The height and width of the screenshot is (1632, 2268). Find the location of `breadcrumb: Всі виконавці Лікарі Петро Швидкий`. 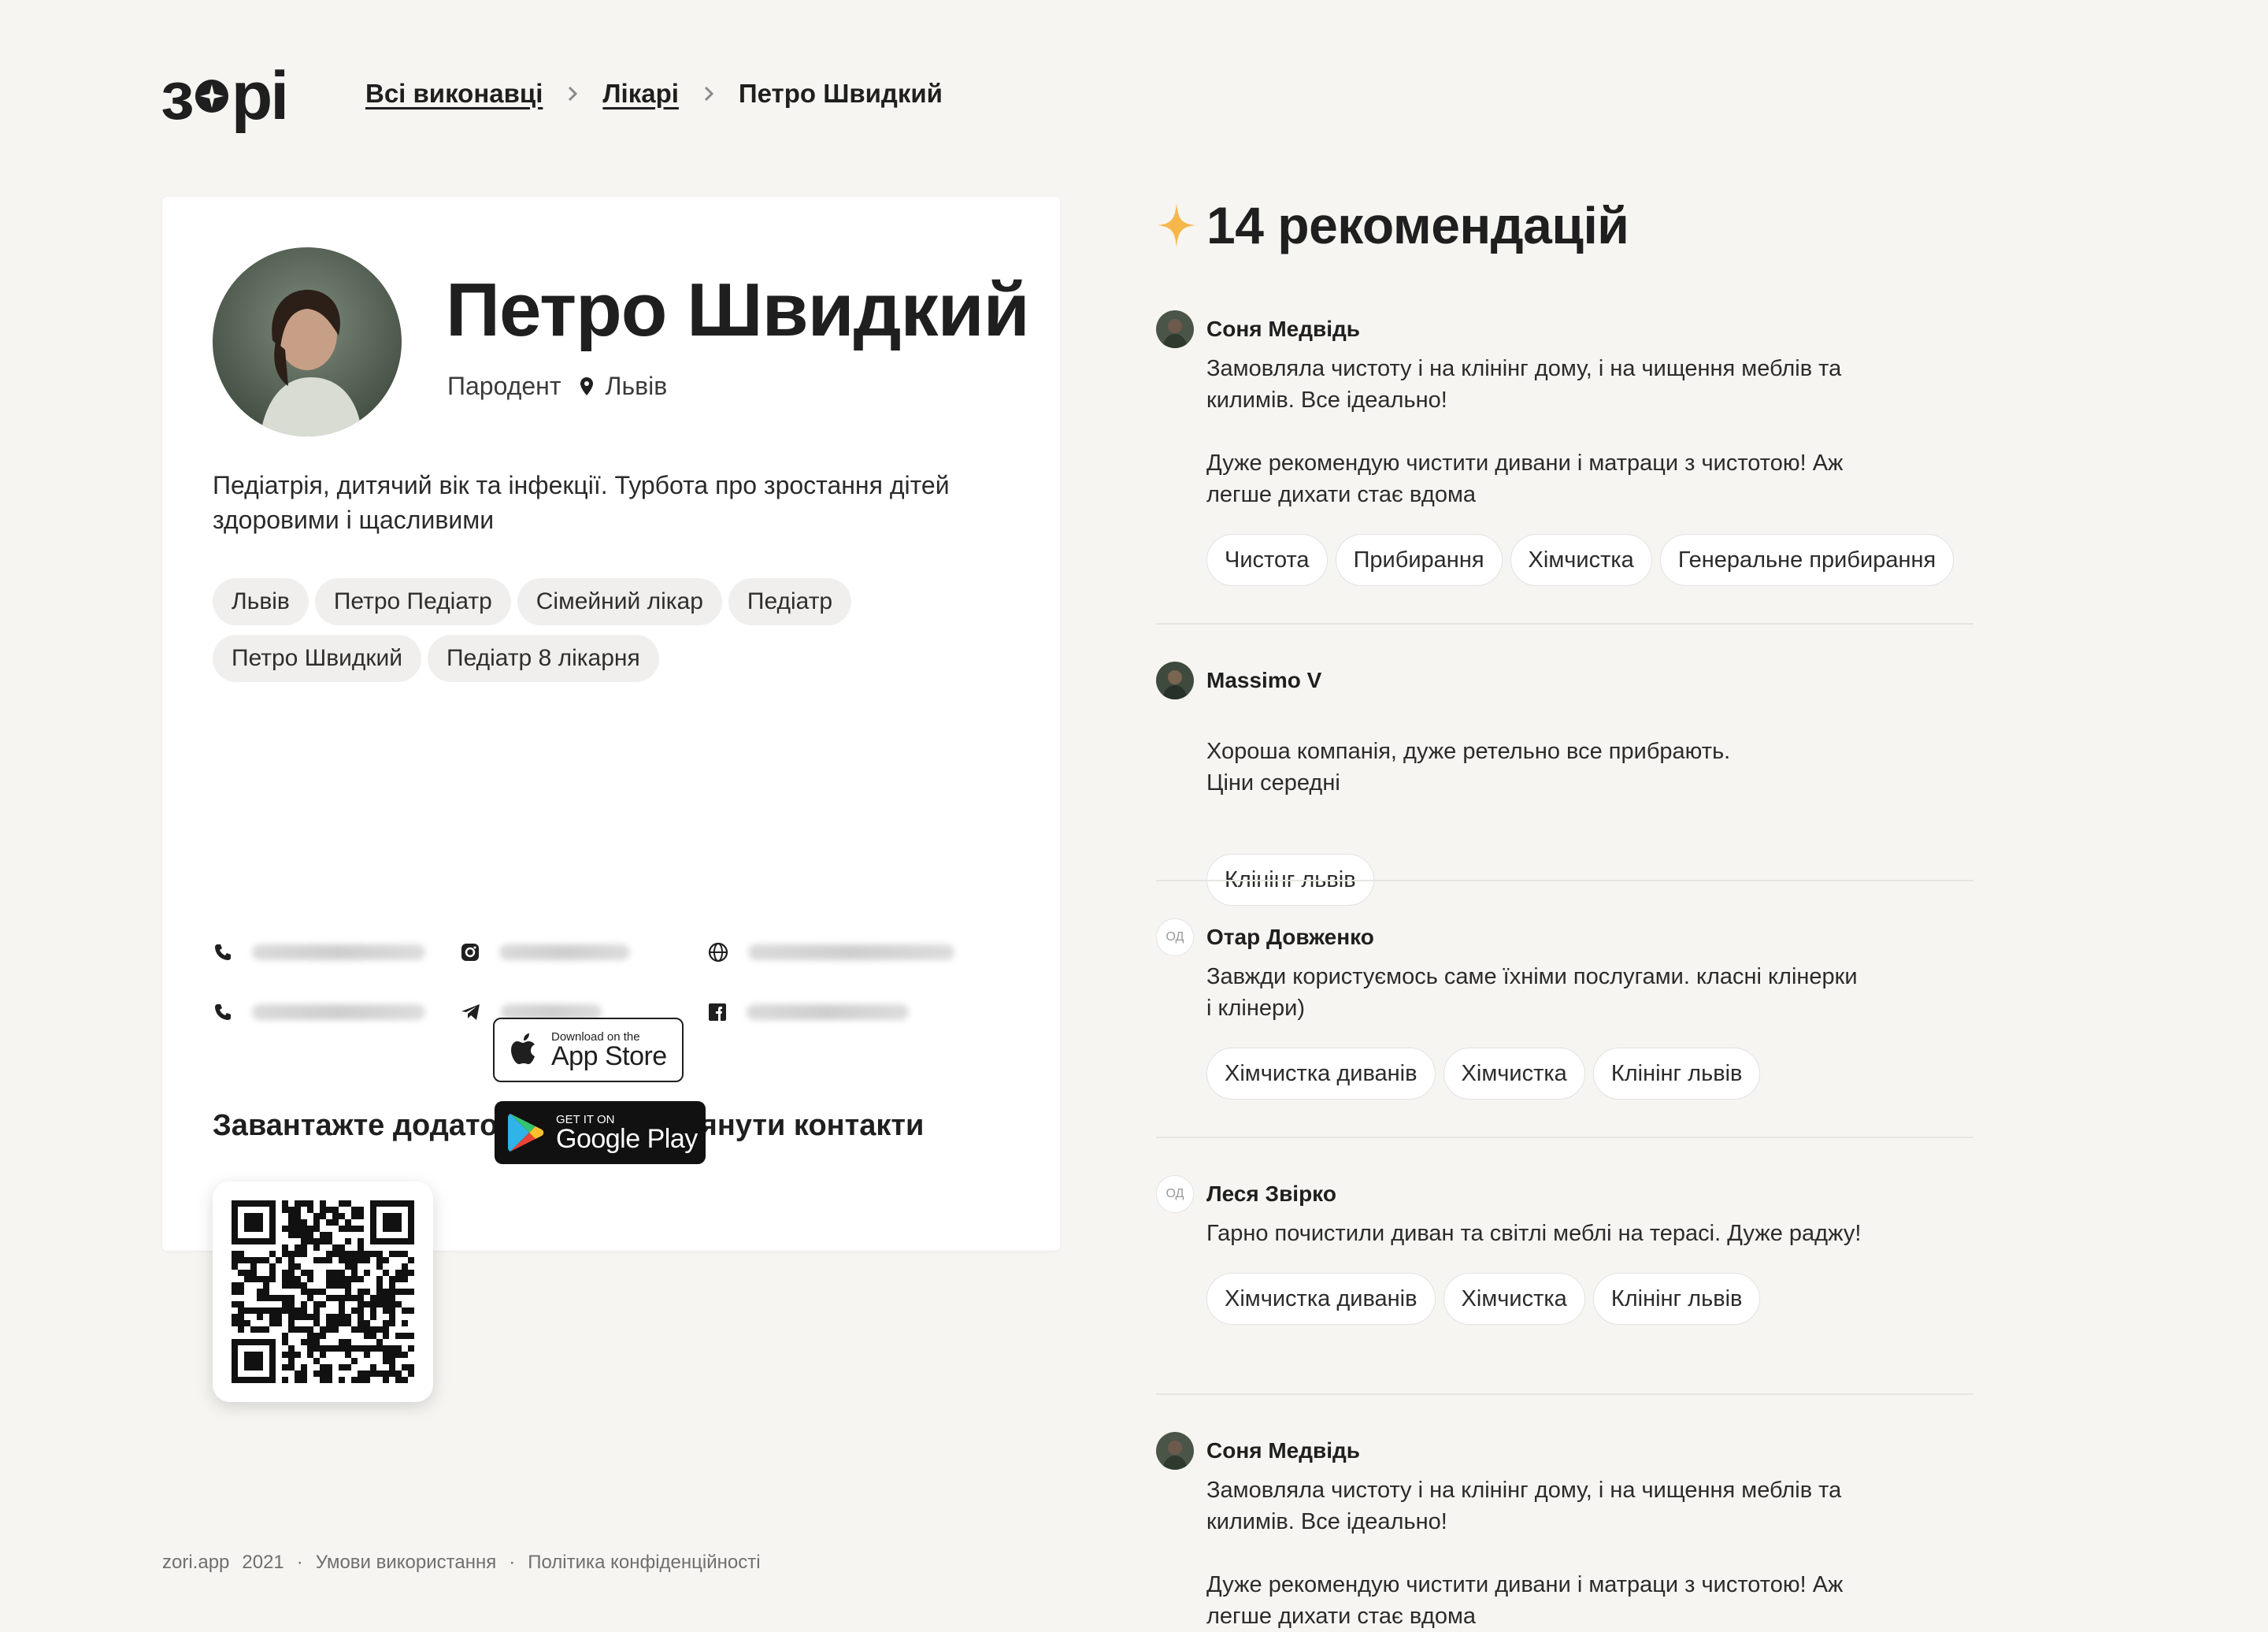

breadcrumb: Всі виконавці Лікарі Петро Швидкий is located at coordinates (654, 94).